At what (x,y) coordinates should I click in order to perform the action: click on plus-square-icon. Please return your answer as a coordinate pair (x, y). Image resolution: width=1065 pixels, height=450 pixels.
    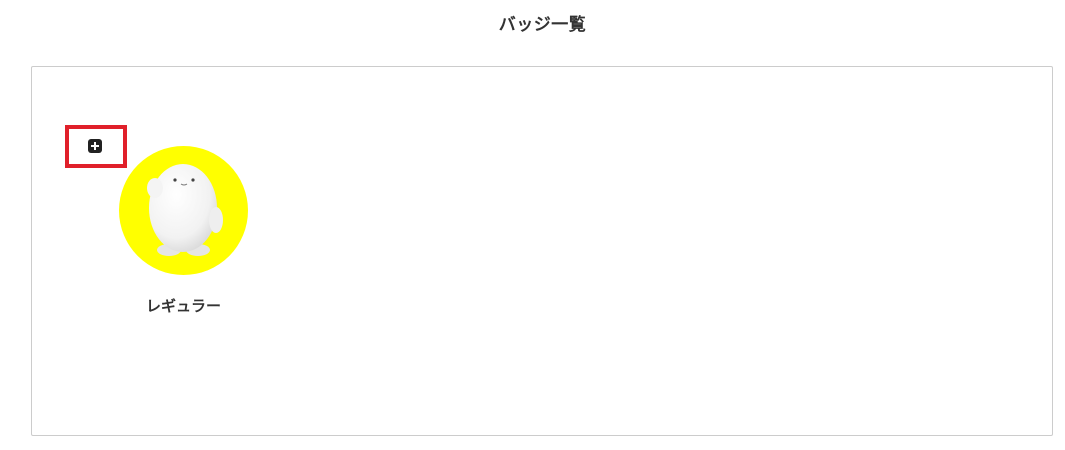
    Looking at the image, I should click on (95, 146).